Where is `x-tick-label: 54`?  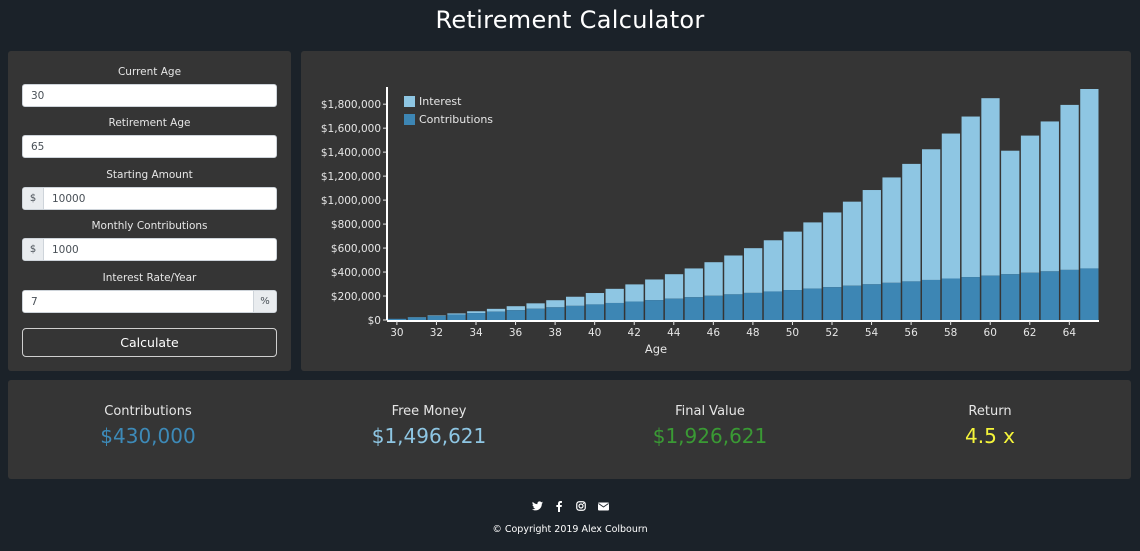 x-tick-label: 54 is located at coordinates (872, 333).